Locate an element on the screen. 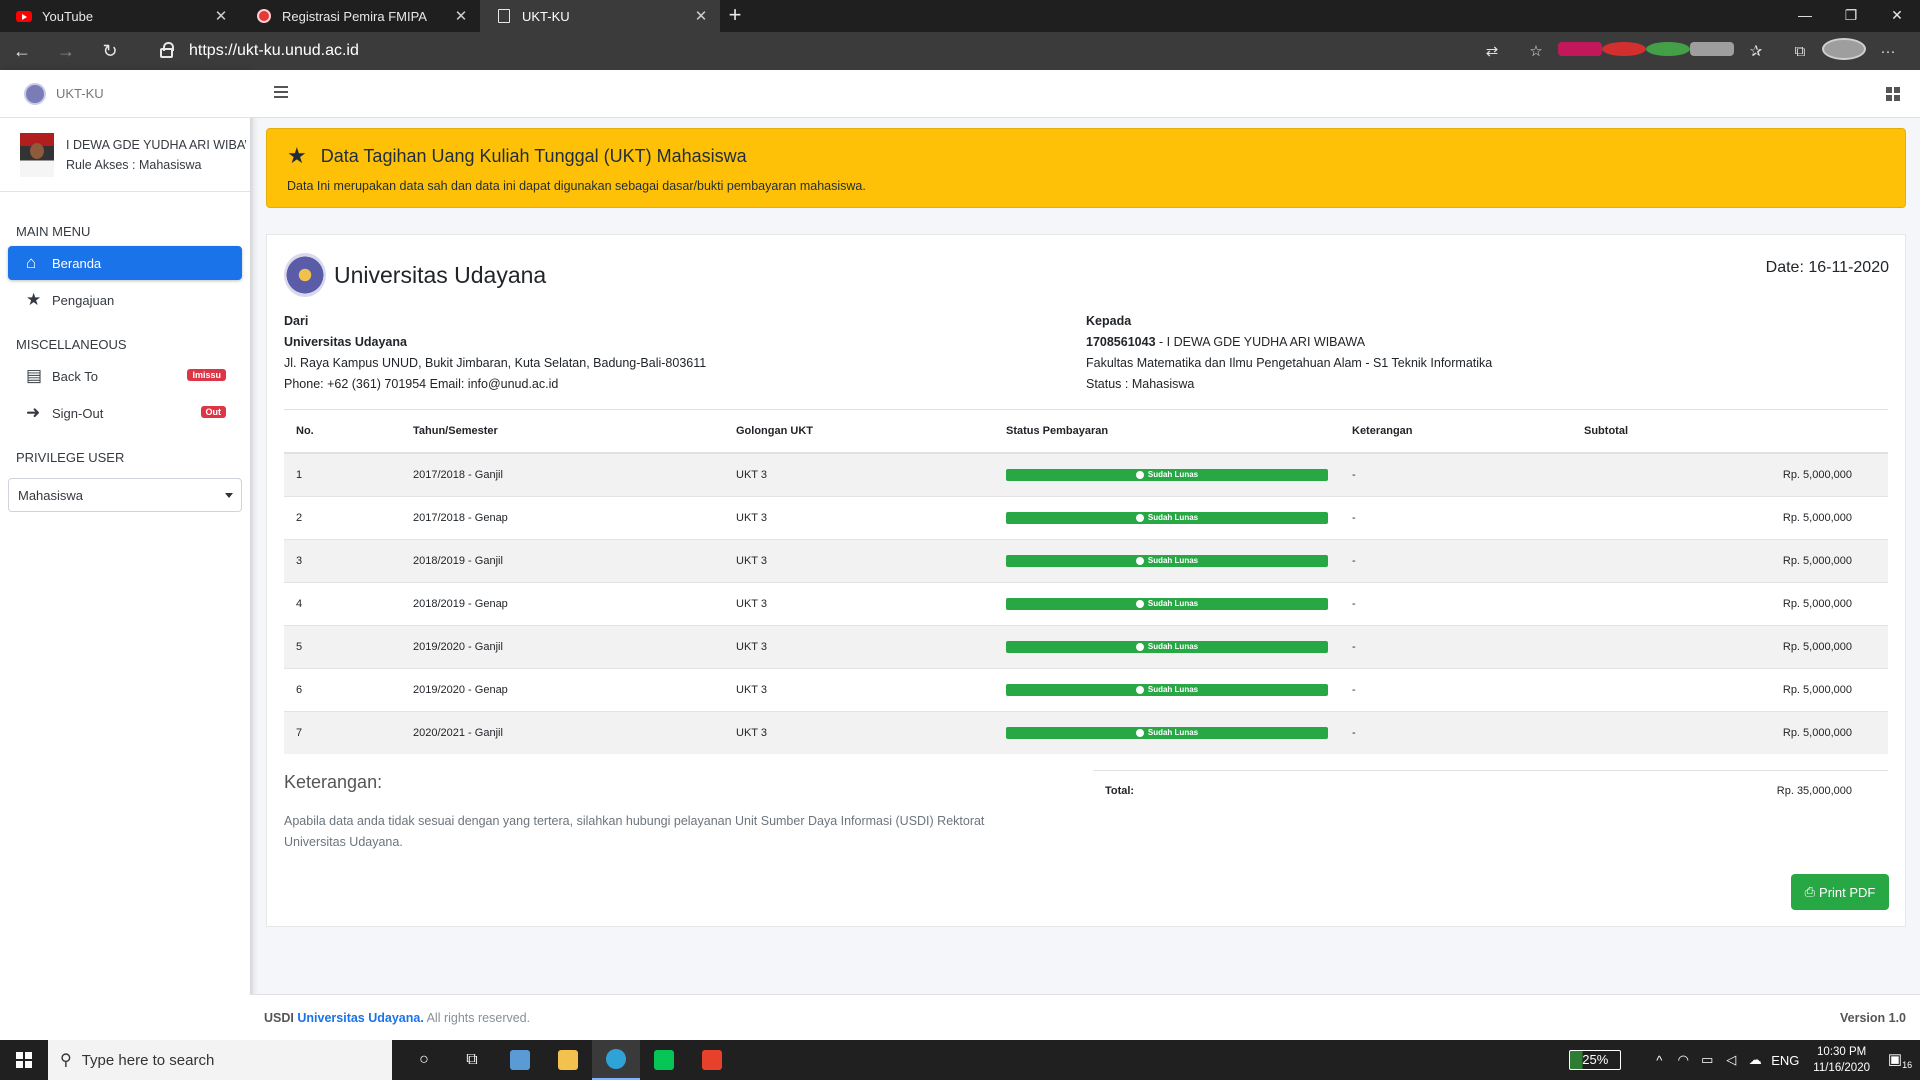 The image size is (1920, 1080). url-field: https://ukt-ku.unud.ac.id is located at coordinates (836, 51).